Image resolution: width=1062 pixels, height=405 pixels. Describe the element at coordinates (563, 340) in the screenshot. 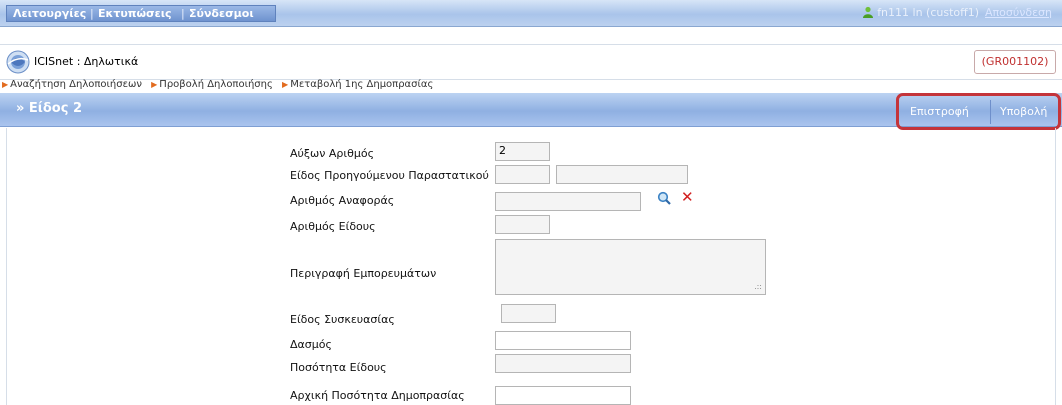

I see `duty-field` at that location.